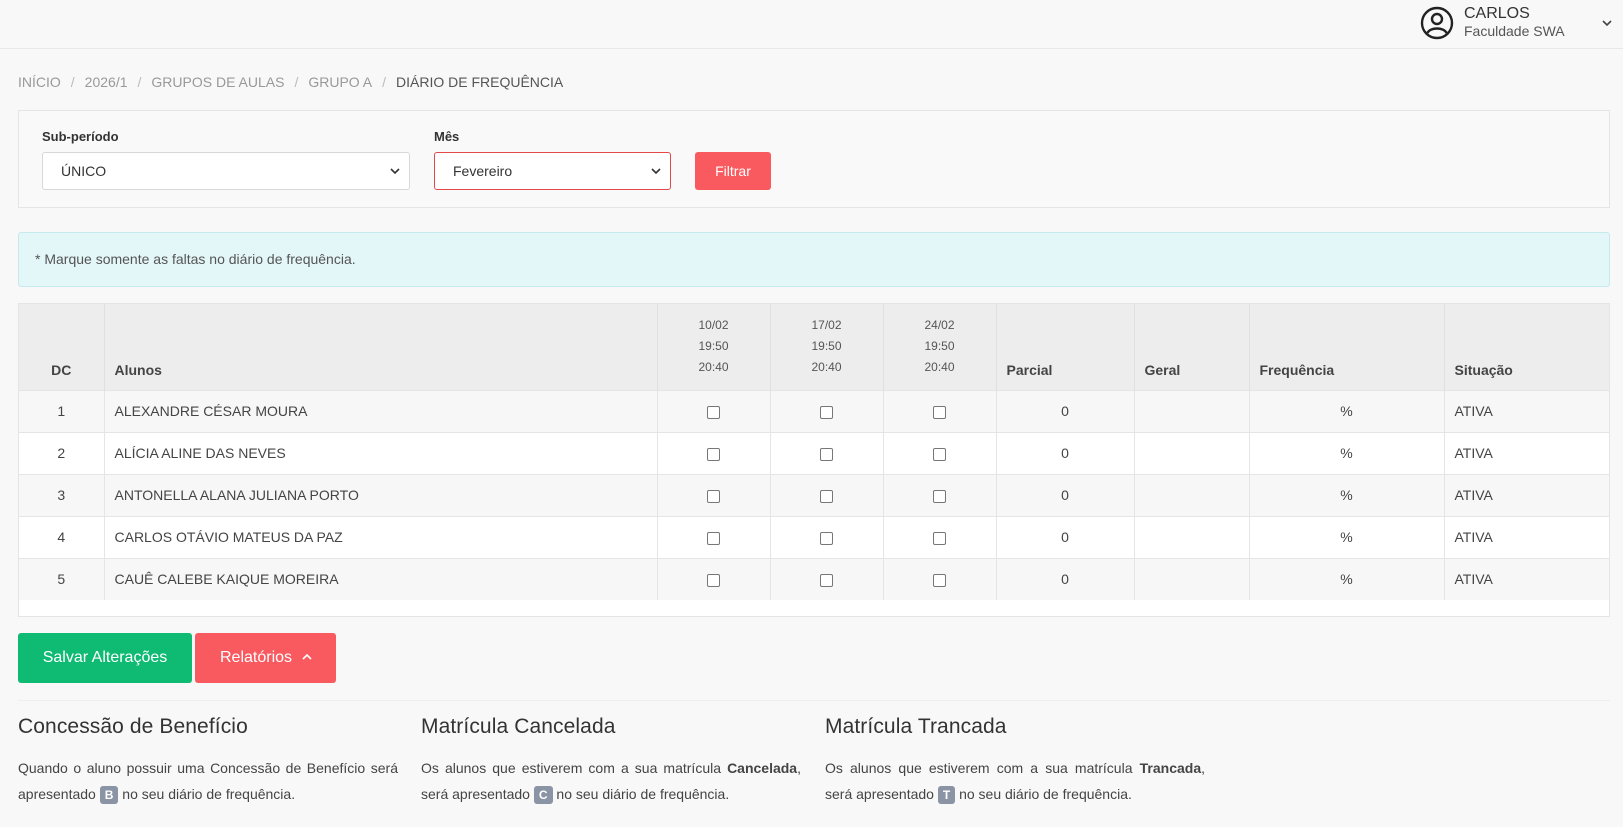 The width and height of the screenshot is (1623, 827). Describe the element at coordinates (62, 347) in the screenshot. I see `col-dc: DC` at that location.